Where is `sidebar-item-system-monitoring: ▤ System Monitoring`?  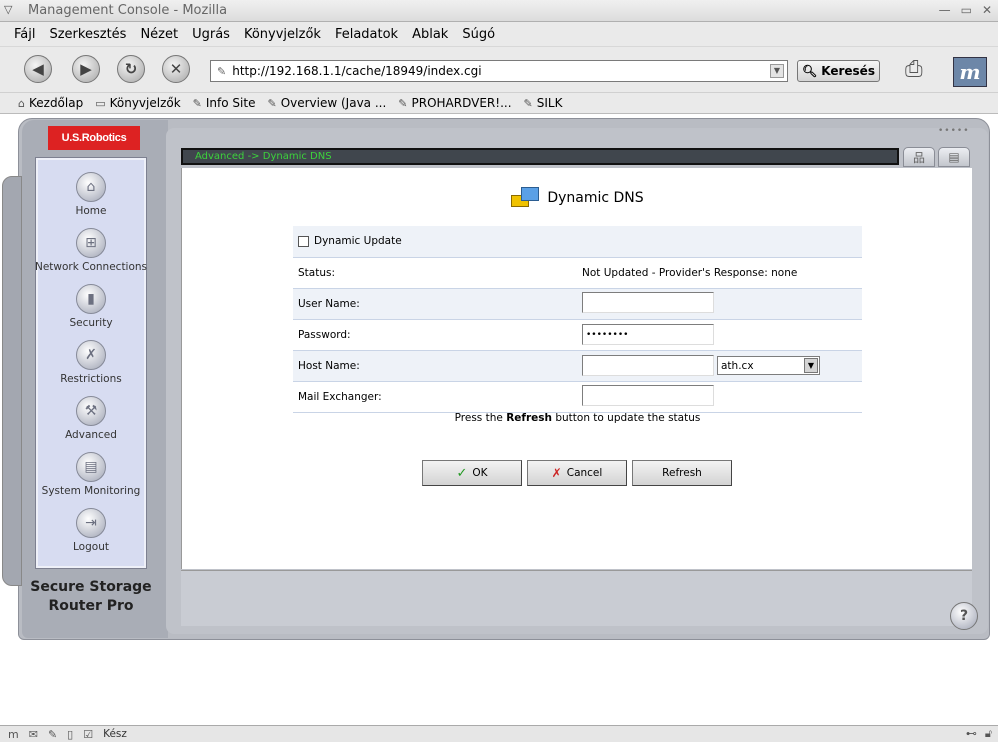
sidebar-item-system-monitoring: ▤ System Monitoring is located at coordinates (91, 474).